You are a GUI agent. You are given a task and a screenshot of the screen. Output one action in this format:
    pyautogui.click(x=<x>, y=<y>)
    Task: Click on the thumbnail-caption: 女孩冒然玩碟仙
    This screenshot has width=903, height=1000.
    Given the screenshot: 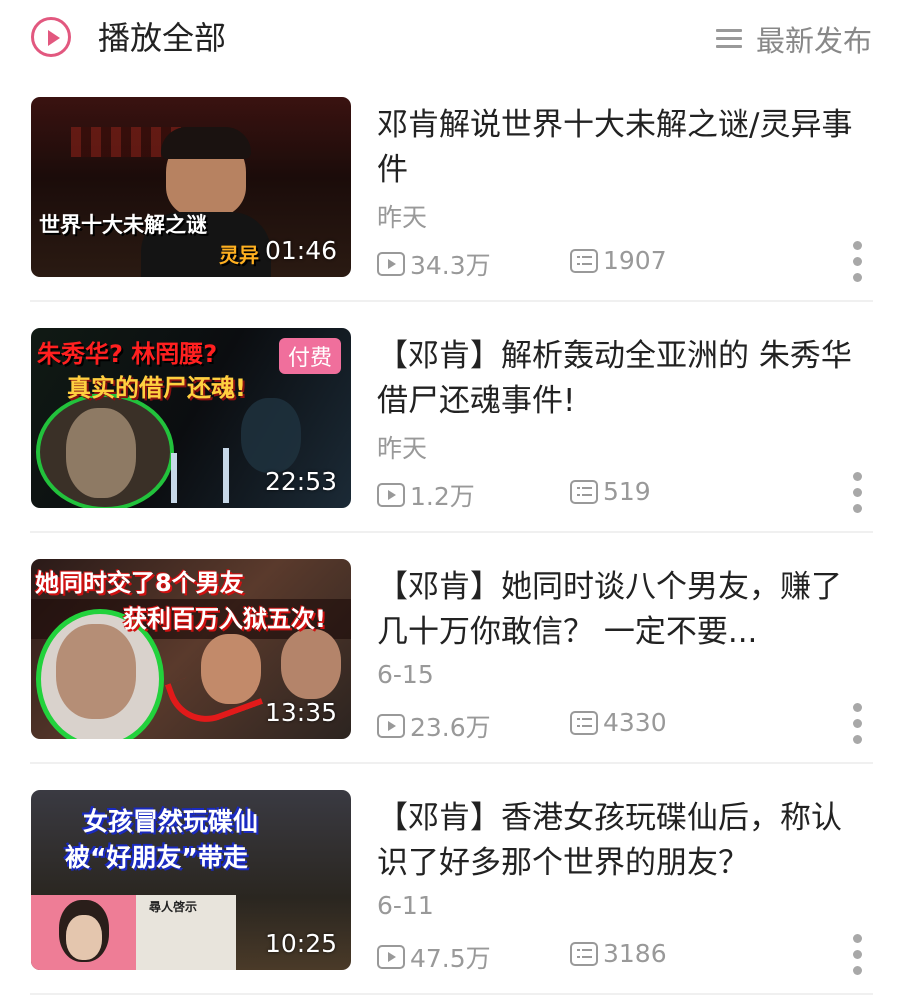 What is the action you would take?
    pyautogui.click(x=171, y=821)
    